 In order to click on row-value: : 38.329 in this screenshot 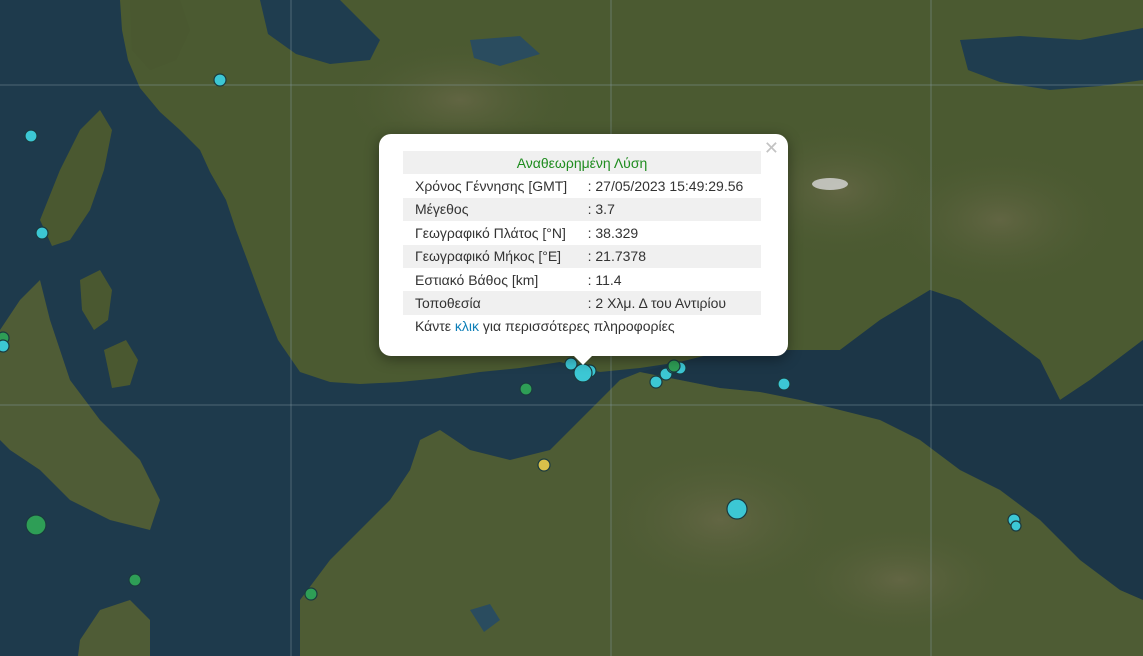, I will do `click(613, 232)`.